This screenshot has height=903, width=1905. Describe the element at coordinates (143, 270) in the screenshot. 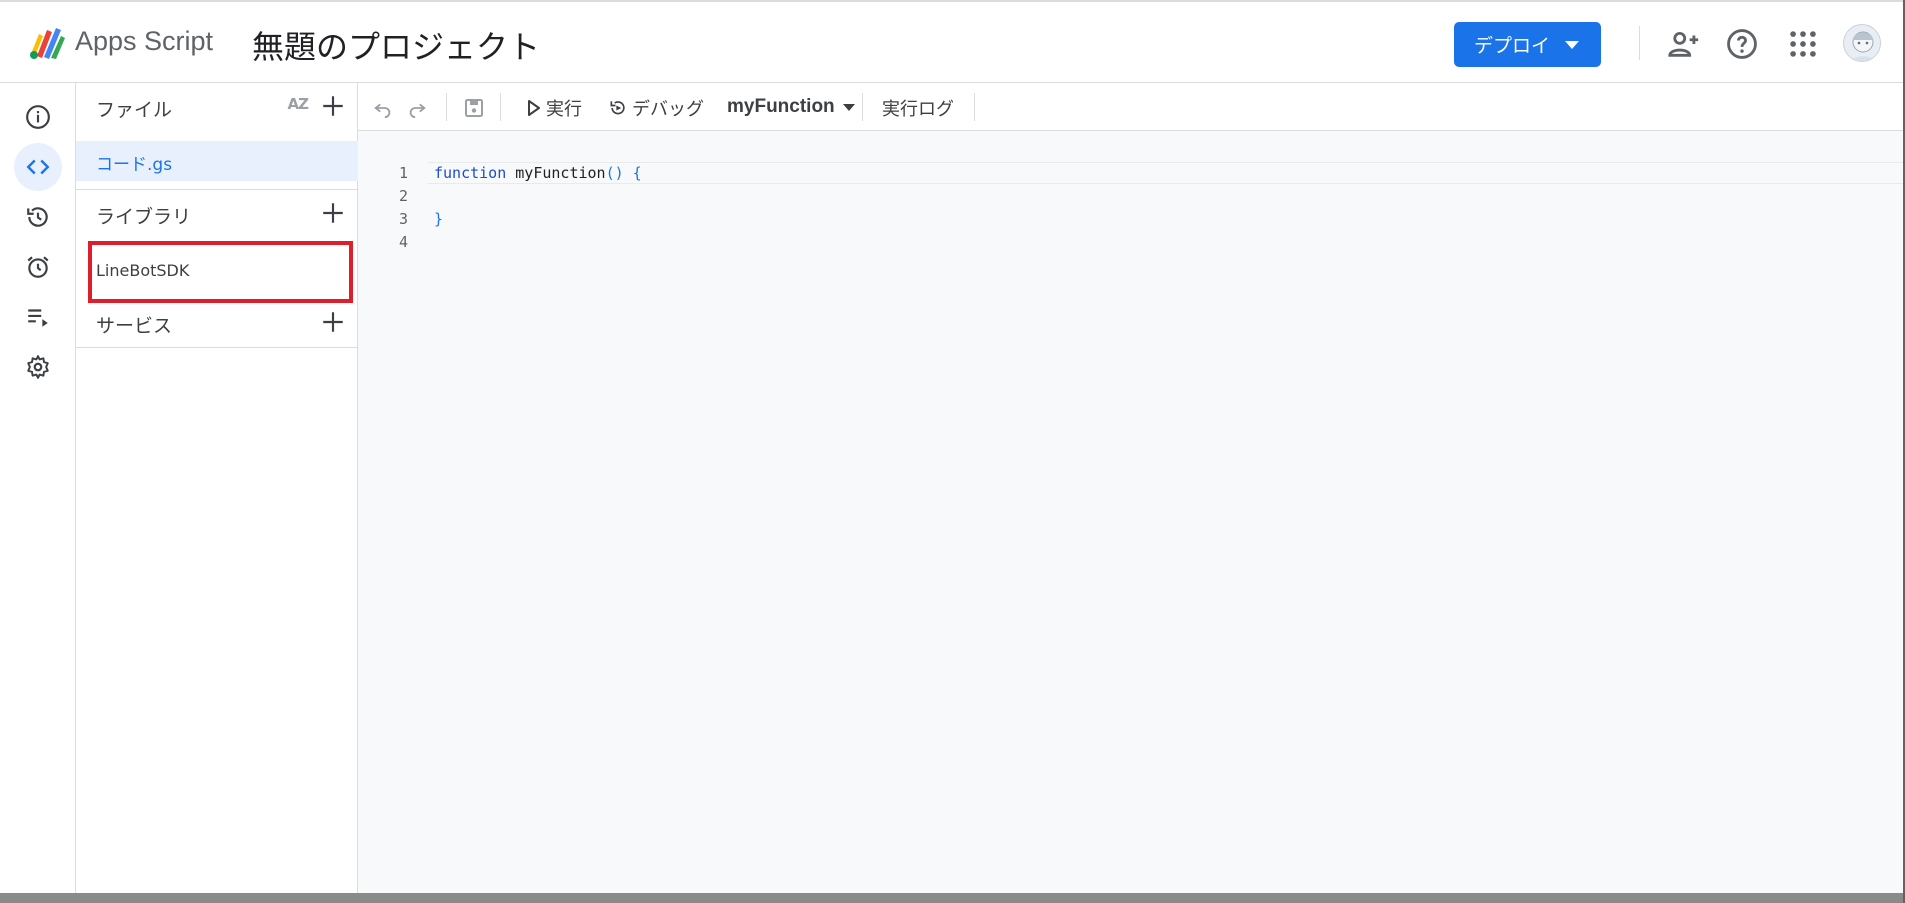

I see `library-item-label: LineBotSDK` at that location.